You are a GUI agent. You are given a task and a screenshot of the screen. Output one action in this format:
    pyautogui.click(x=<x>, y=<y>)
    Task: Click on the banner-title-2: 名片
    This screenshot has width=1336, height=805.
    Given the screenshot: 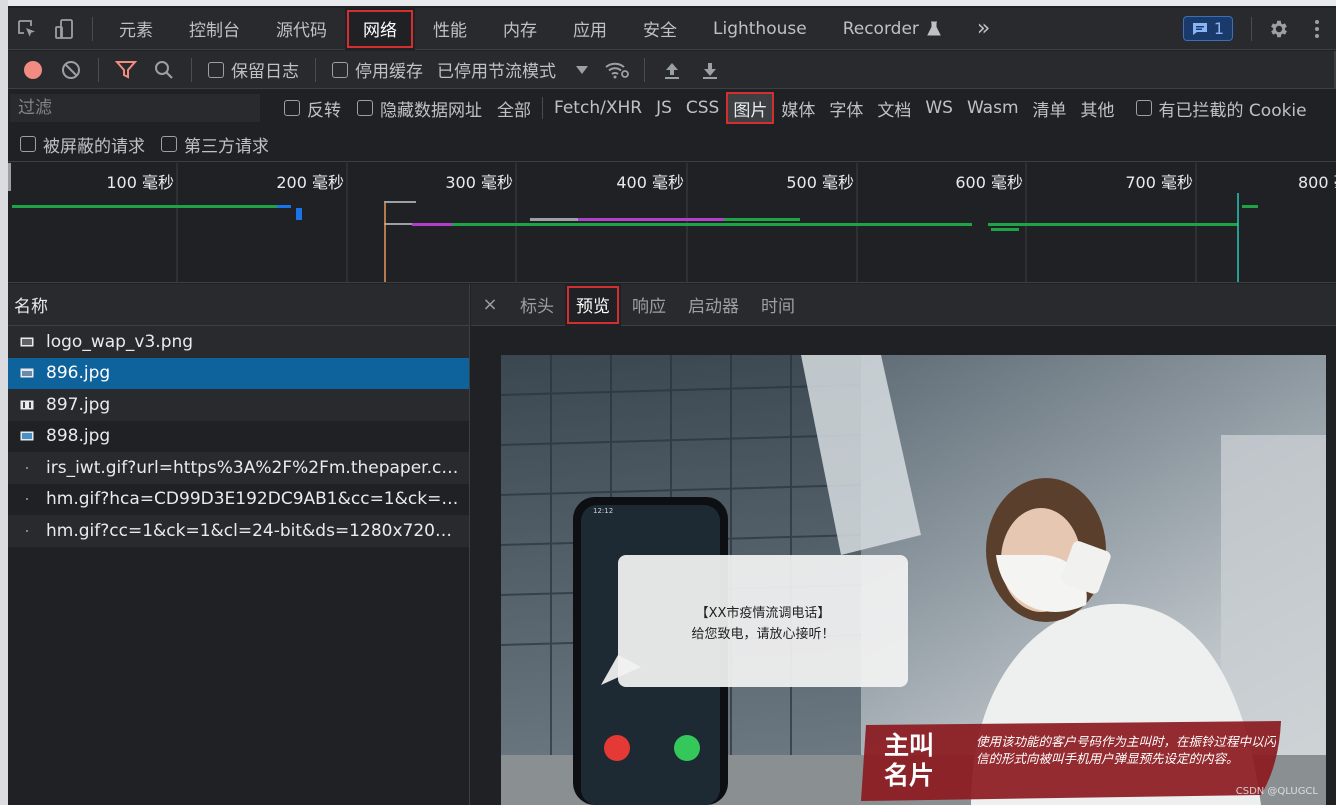 What is the action you would take?
    pyautogui.click(x=909, y=775)
    